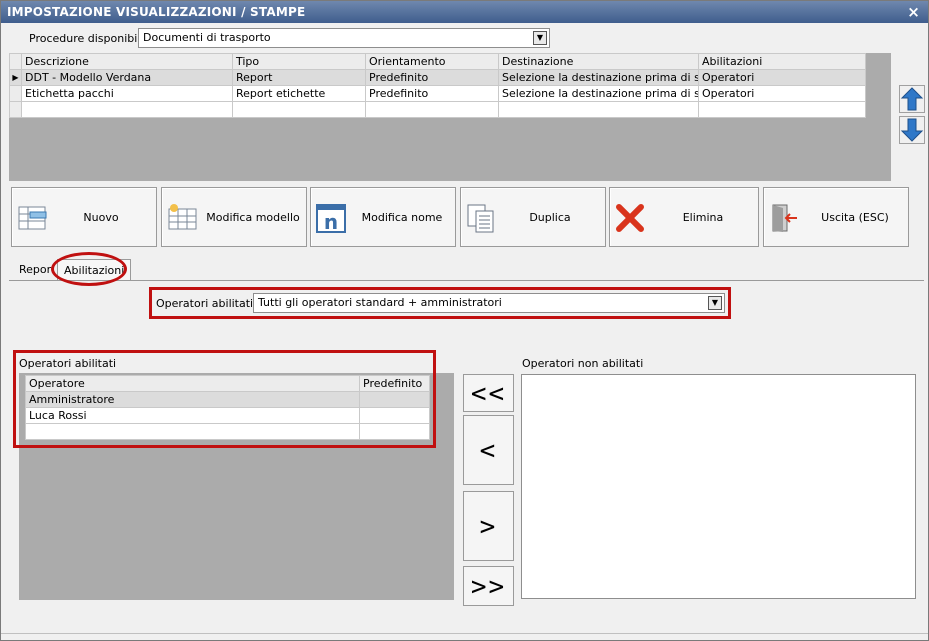  Describe the element at coordinates (488, 393) in the screenshot. I see `move-all-left-button: <<` at that location.